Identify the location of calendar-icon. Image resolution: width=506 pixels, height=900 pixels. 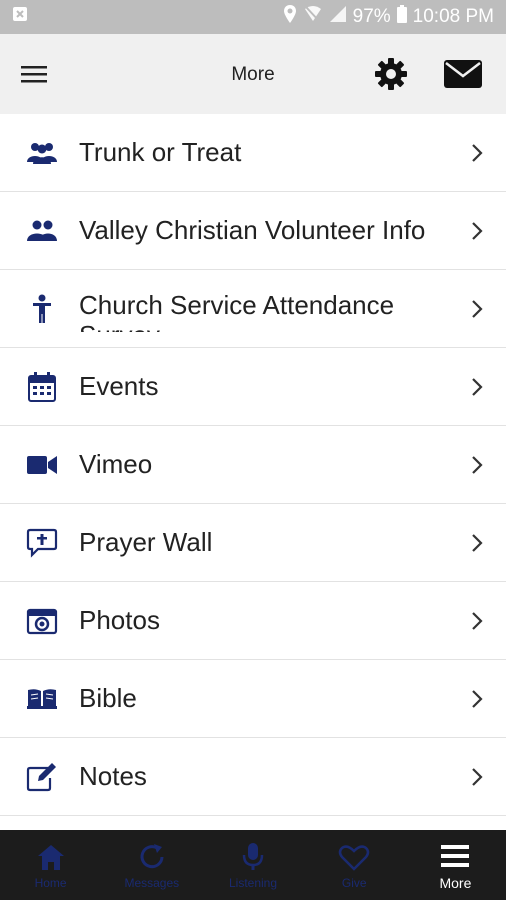
(42, 387).